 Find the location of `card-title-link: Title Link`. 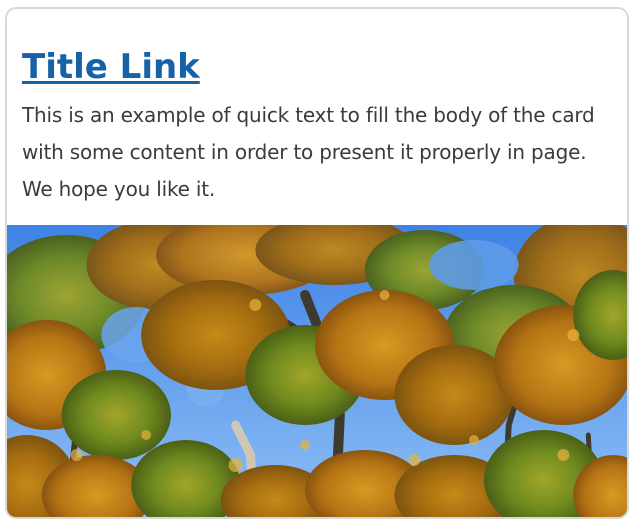

card-title-link: Title Link is located at coordinates (111, 67).